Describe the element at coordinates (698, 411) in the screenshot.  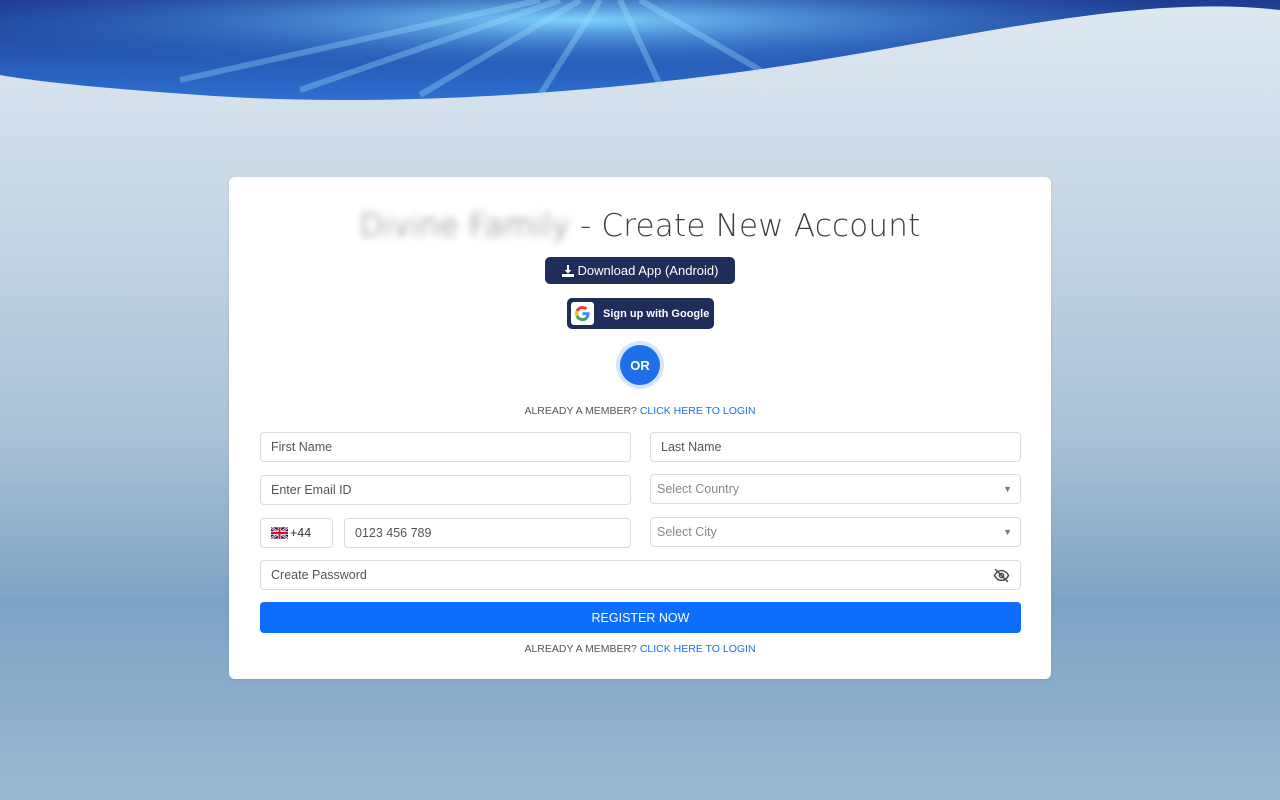
I see `login-link-top: CLICK HERE TO LOGIN` at that location.